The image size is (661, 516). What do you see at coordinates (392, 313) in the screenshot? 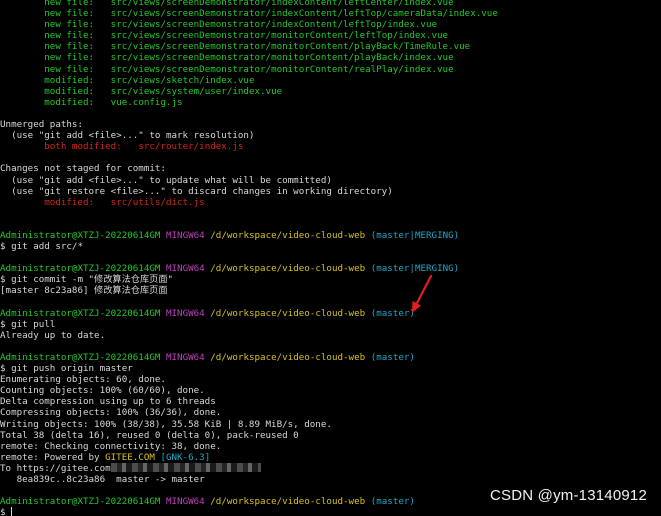
I see `branch-indicator: (master)` at bounding box center [392, 313].